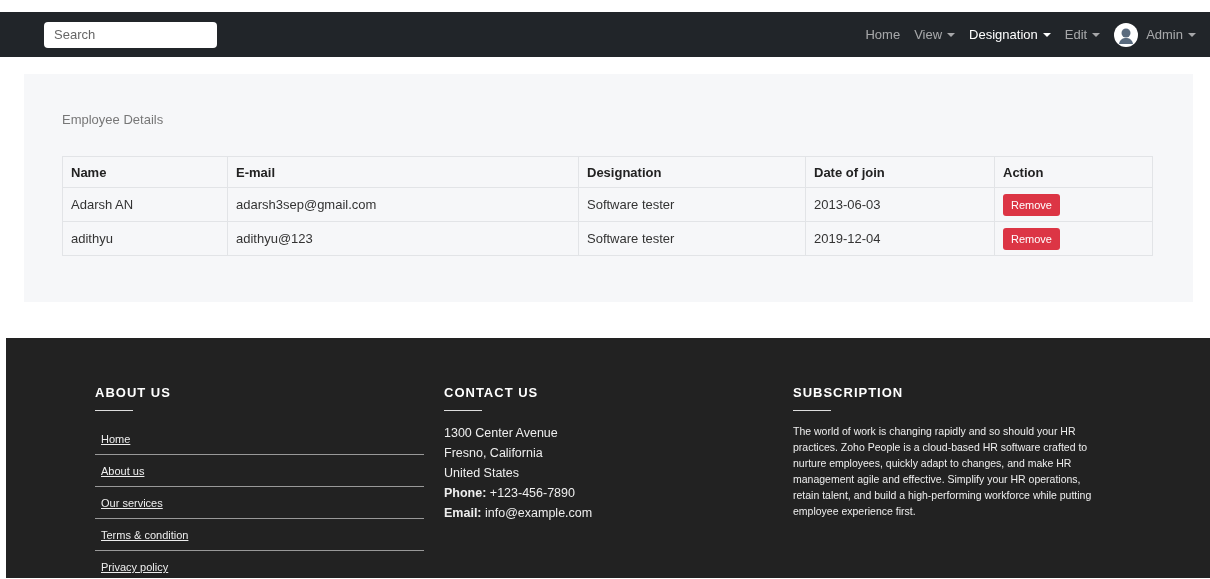  What do you see at coordinates (900, 238) in the screenshot?
I see `table-cell: 2019-12-04` at bounding box center [900, 238].